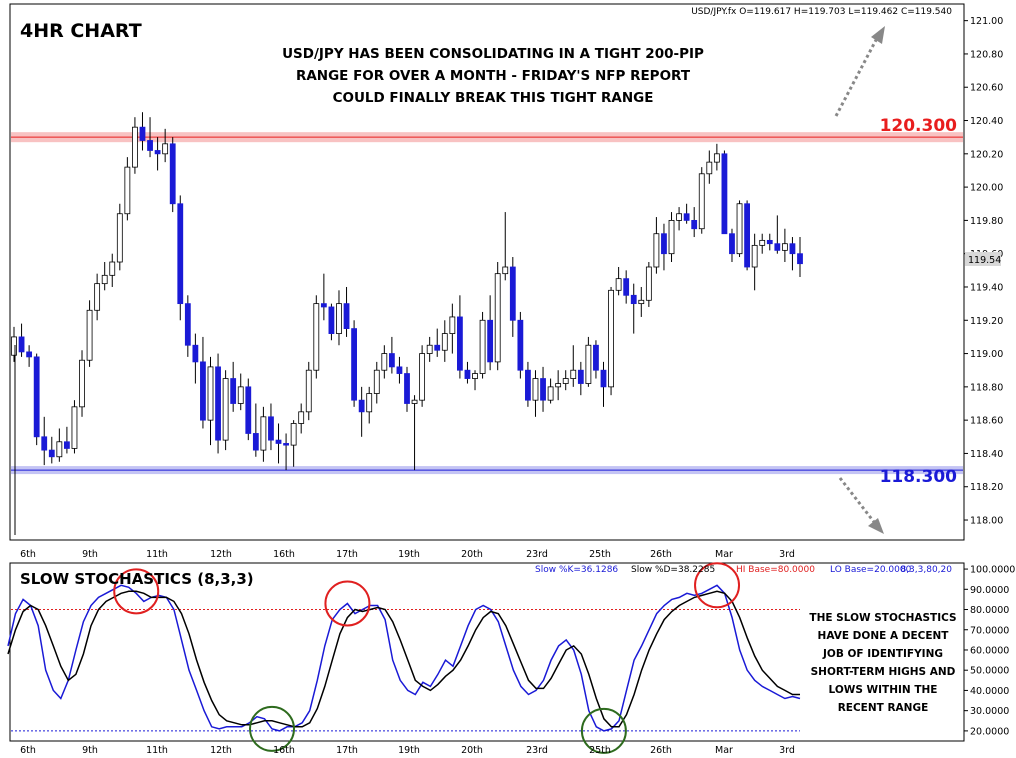 Image resolution: width=1016 pixels, height=758 pixels. Describe the element at coordinates (926, 570) in the screenshot. I see `stochastic-info-params: 8,3,3,80,20` at that location.